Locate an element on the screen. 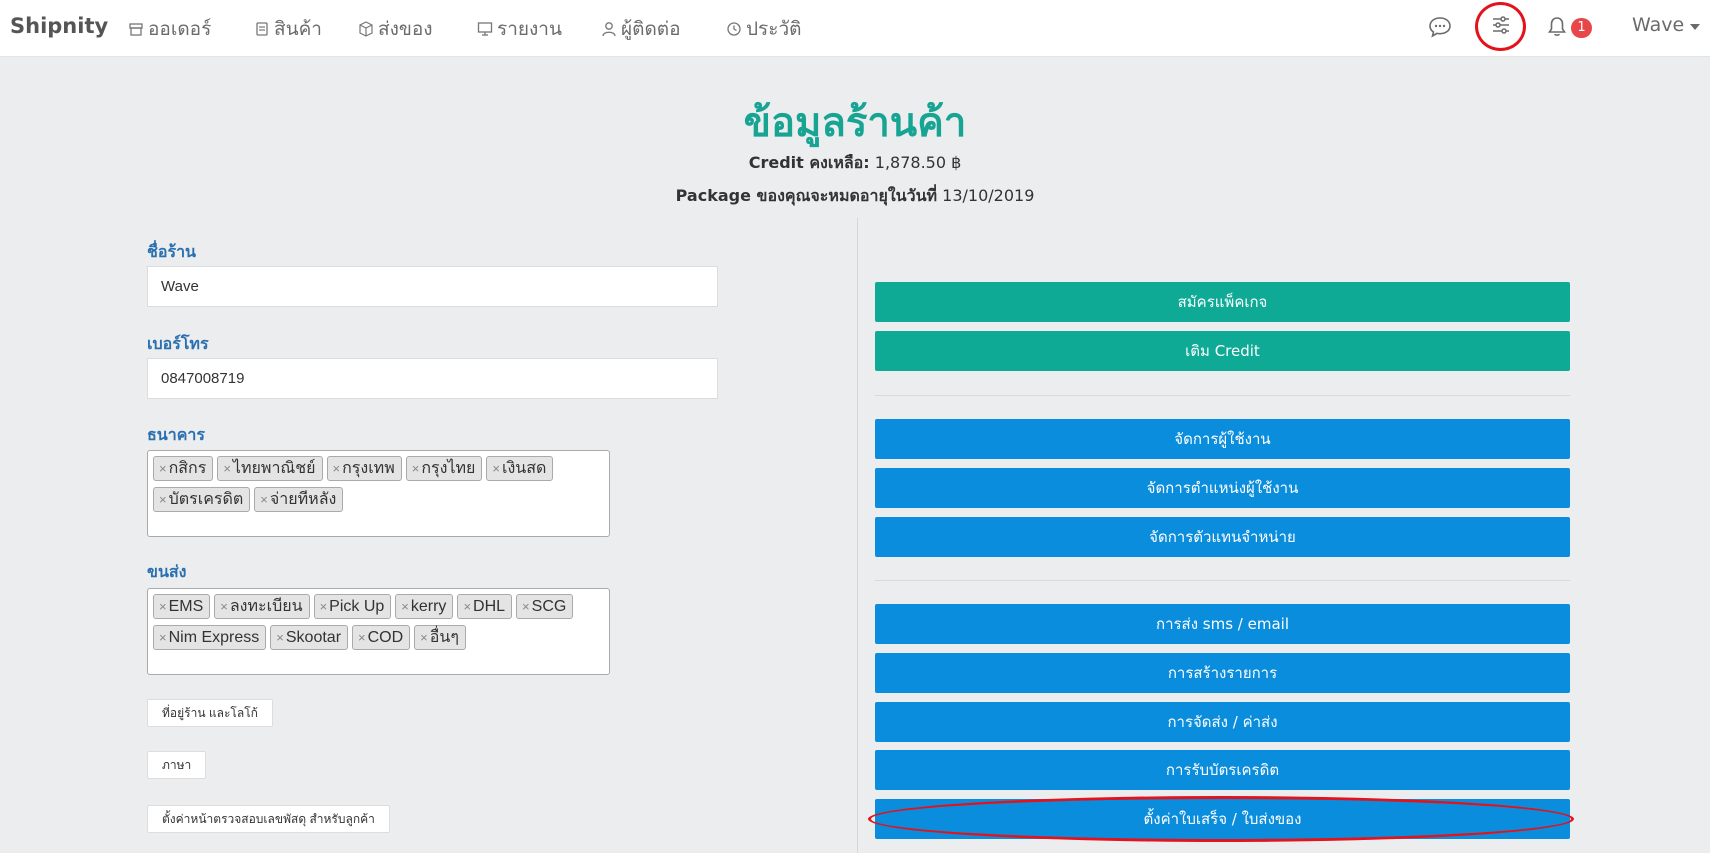  nav-history: ประวัติ is located at coordinates (763, 29).